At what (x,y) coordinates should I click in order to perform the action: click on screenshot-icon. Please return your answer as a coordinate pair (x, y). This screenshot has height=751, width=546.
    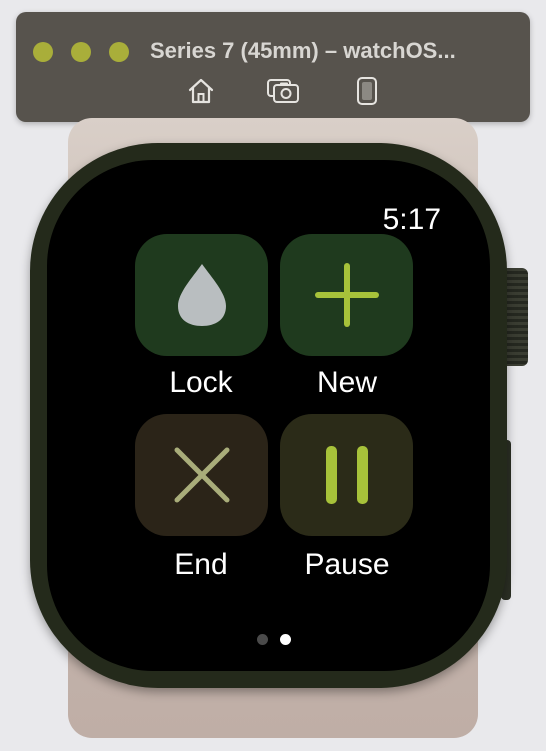
    Looking at the image, I should click on (283, 91).